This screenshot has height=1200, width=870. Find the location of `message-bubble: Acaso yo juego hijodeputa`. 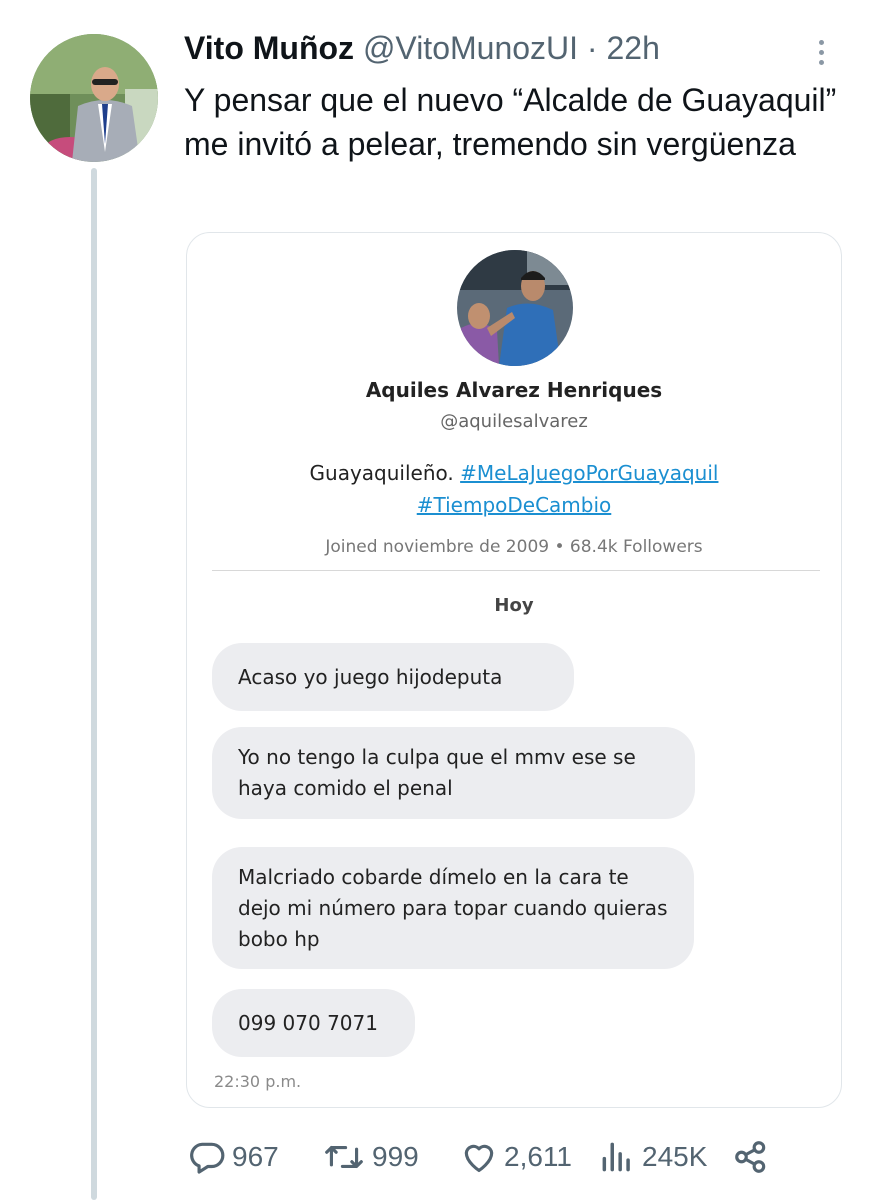

message-bubble: Acaso yo juego hijodeputa is located at coordinates (393, 677).